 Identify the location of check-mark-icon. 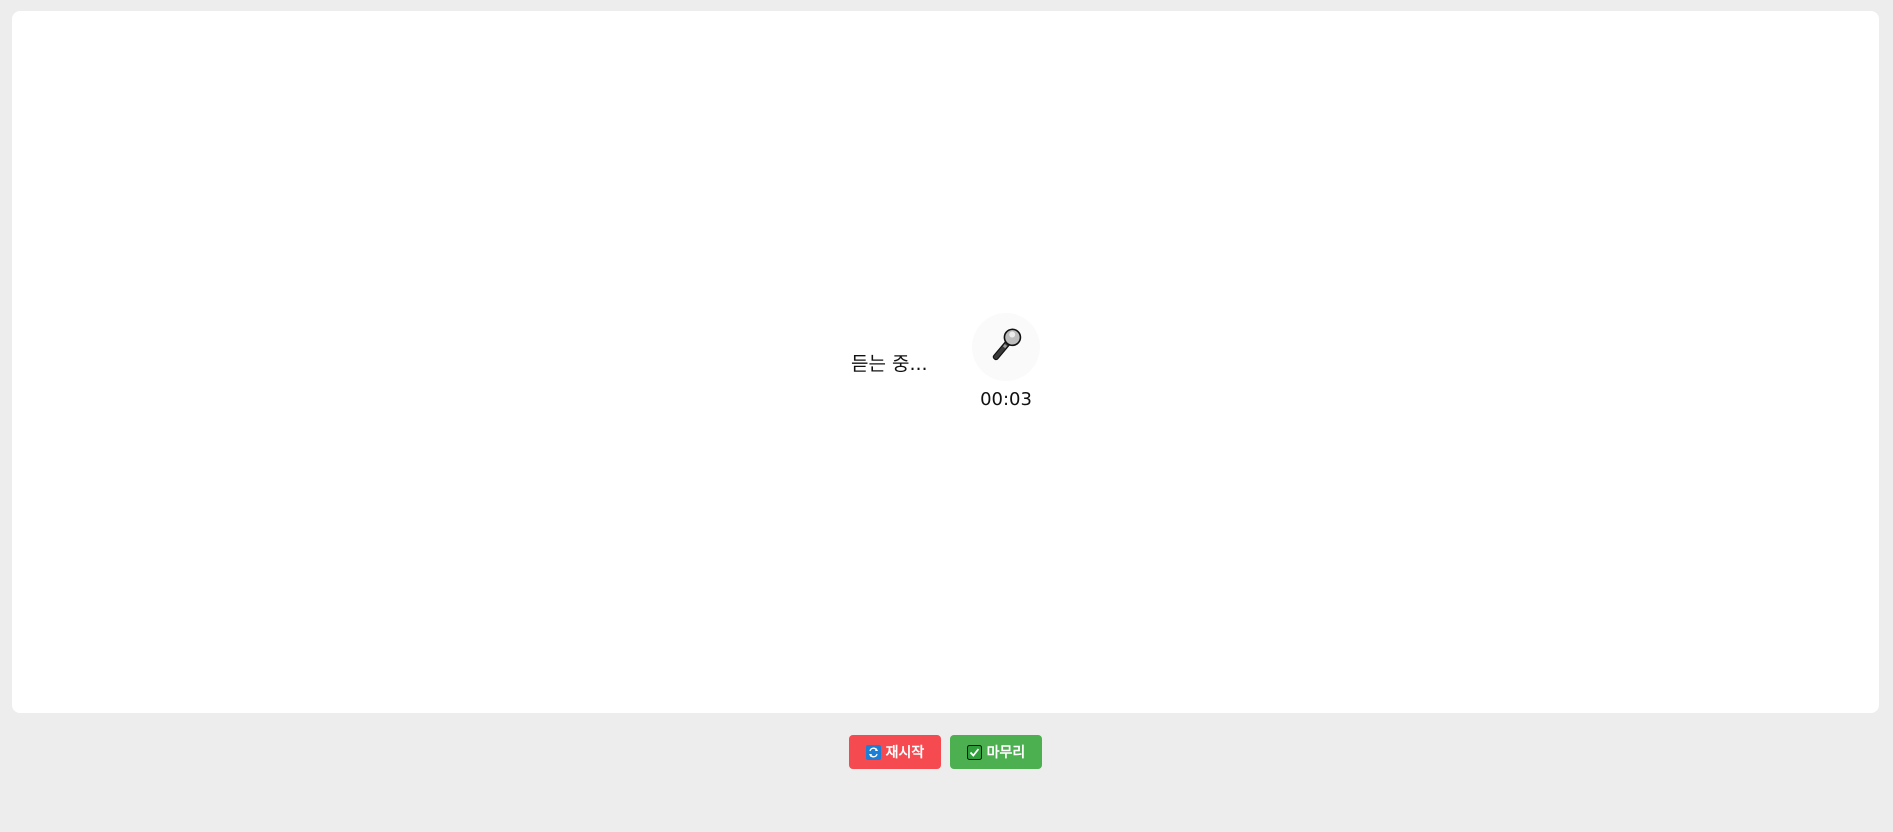
(974, 752).